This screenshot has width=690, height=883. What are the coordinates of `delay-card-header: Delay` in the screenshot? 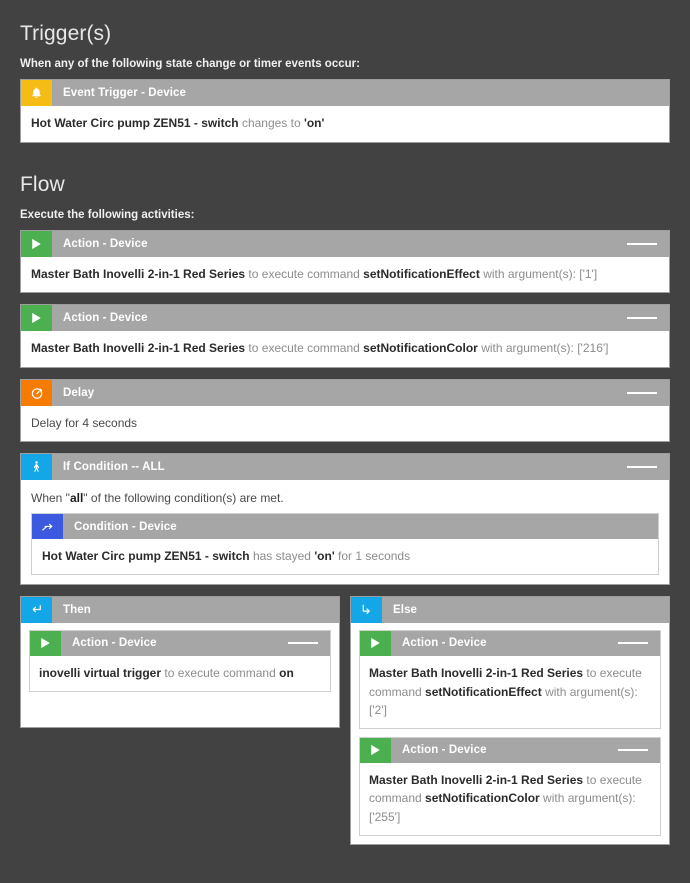 It's located at (345, 392).